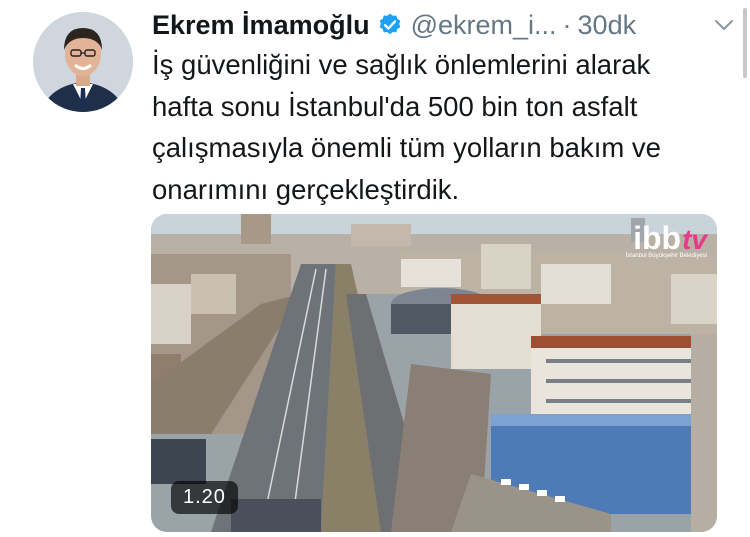 This screenshot has height=537, width=750. I want to click on author-name: Ekrem İmamoğlu, so click(261, 25).